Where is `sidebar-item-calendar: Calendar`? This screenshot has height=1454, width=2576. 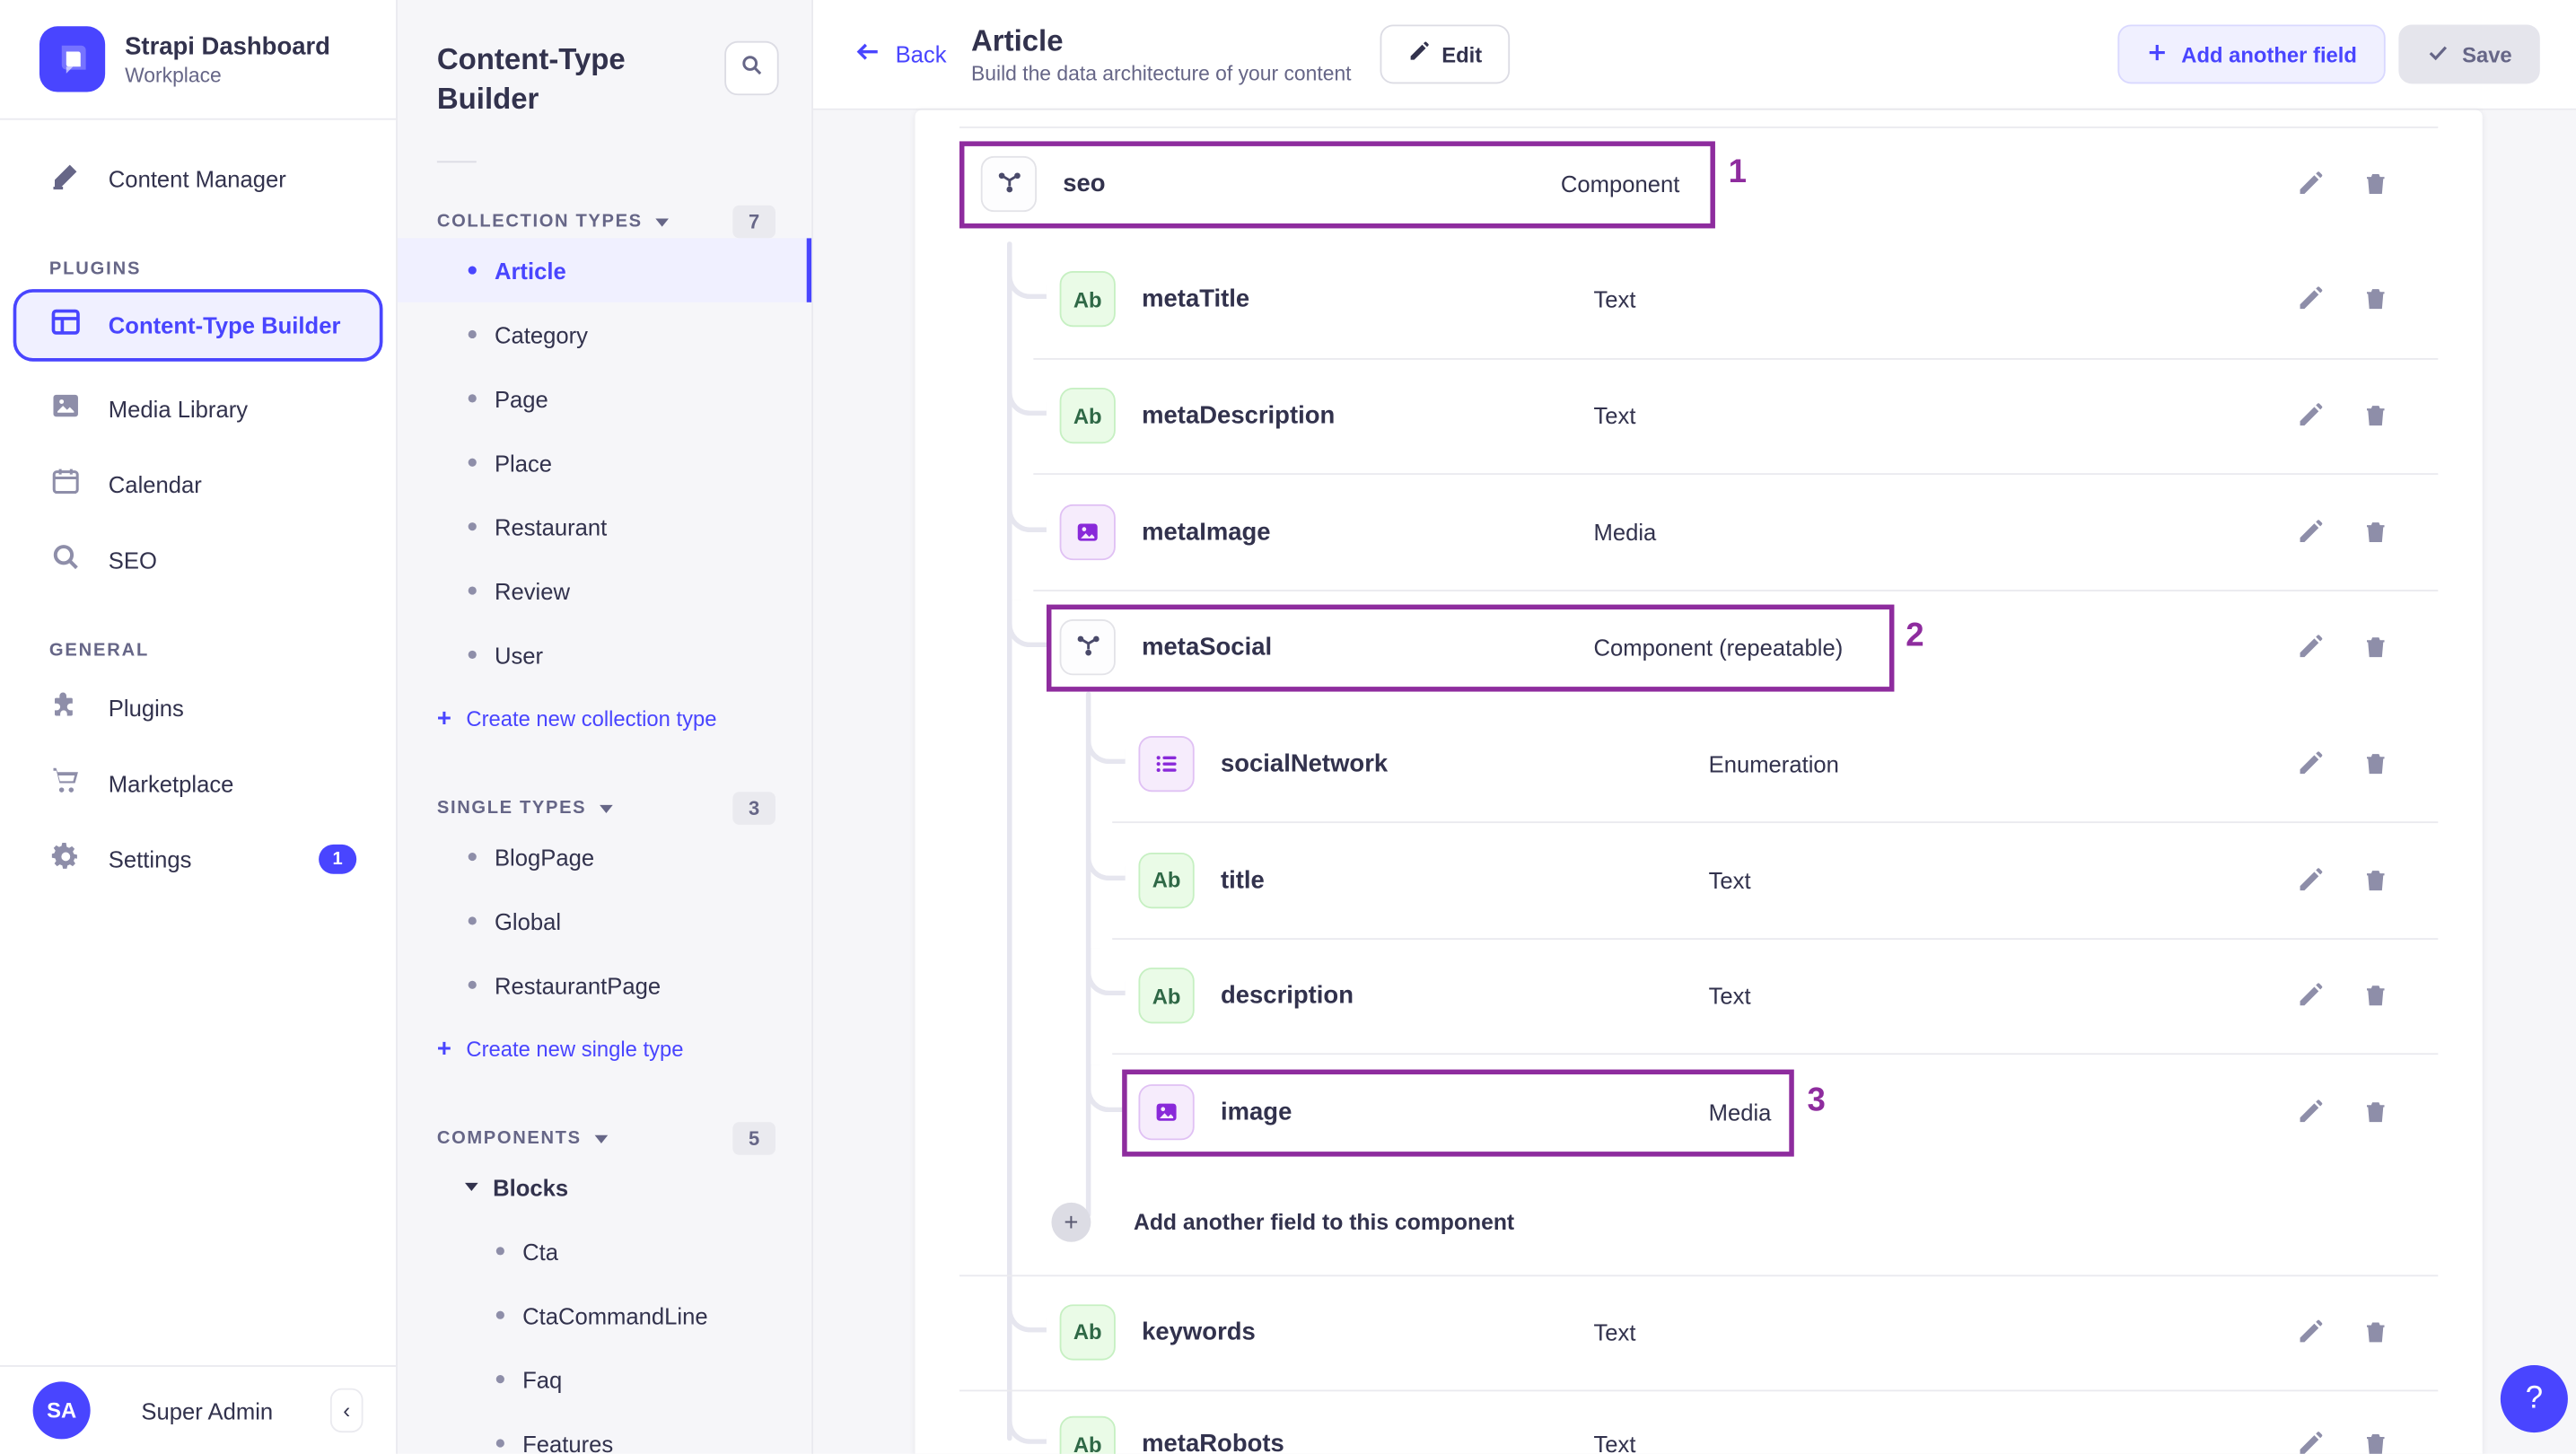
sidebar-item-calendar: Calendar is located at coordinates (198, 484).